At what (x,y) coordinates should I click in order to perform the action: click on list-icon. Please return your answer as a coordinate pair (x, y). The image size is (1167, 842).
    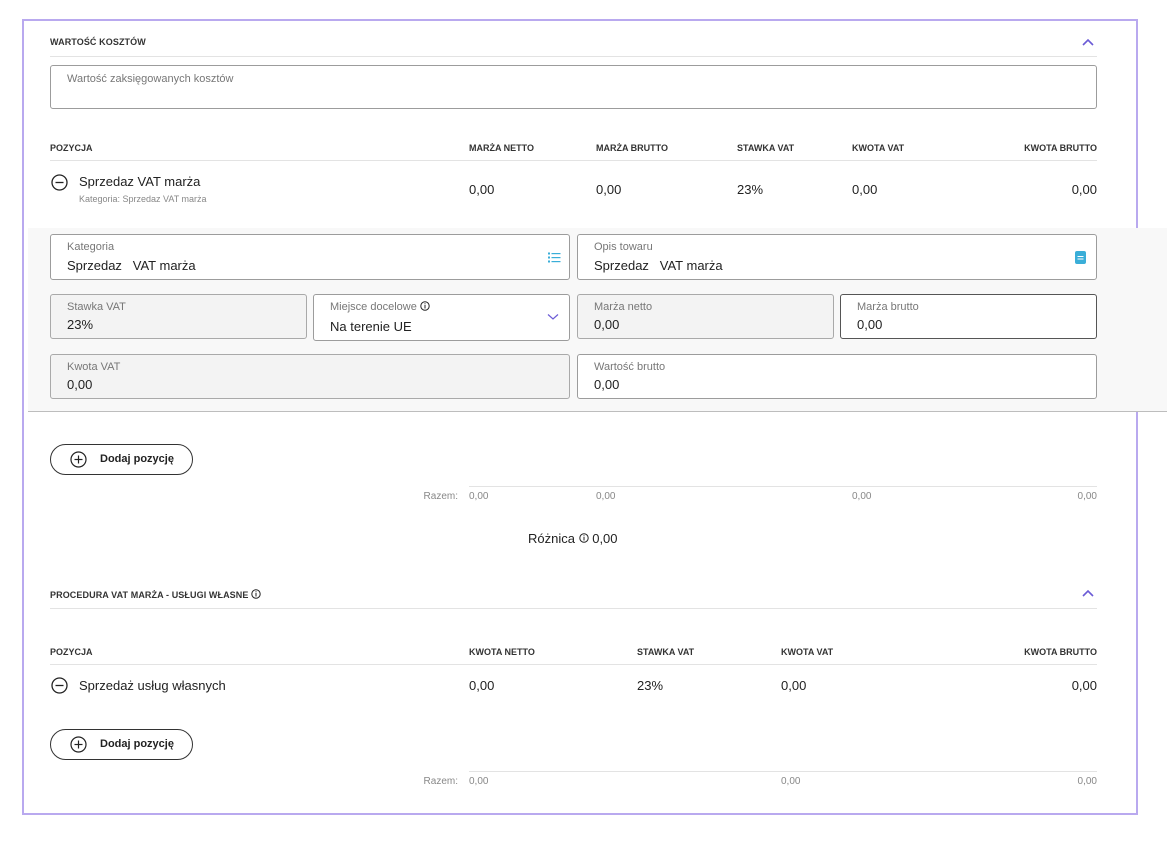
    Looking at the image, I should click on (554, 257).